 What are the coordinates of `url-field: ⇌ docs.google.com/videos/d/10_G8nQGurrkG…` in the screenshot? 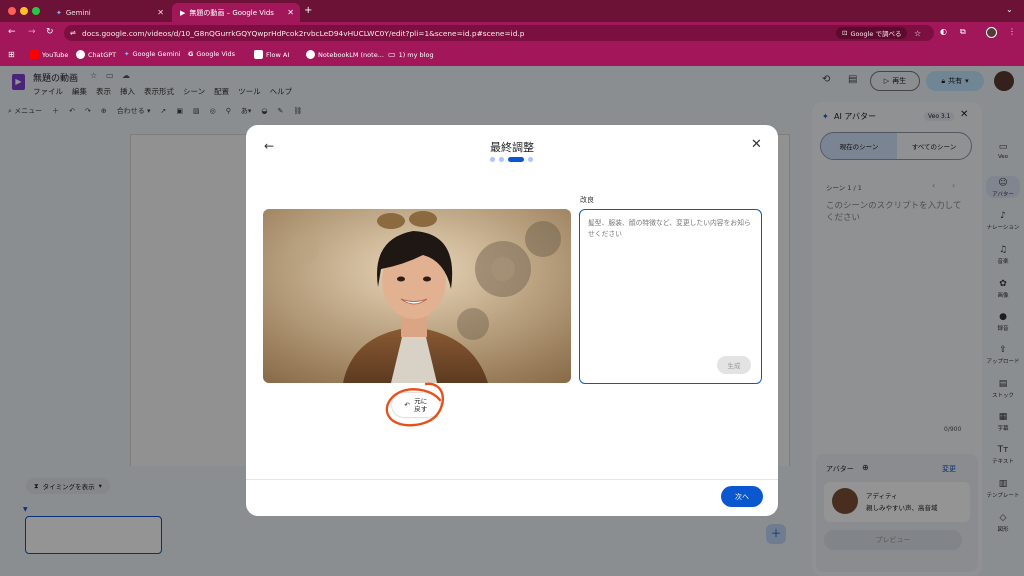 It's located at (499, 33).